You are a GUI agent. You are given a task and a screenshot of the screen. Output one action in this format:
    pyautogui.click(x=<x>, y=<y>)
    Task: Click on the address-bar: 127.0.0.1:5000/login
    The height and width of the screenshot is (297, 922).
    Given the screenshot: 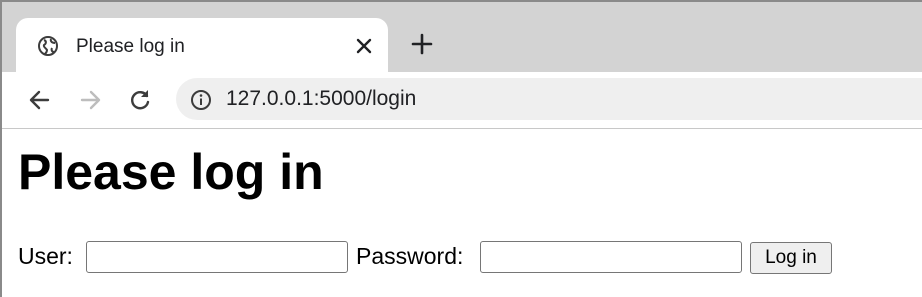 What is the action you would take?
    pyautogui.click(x=549, y=99)
    